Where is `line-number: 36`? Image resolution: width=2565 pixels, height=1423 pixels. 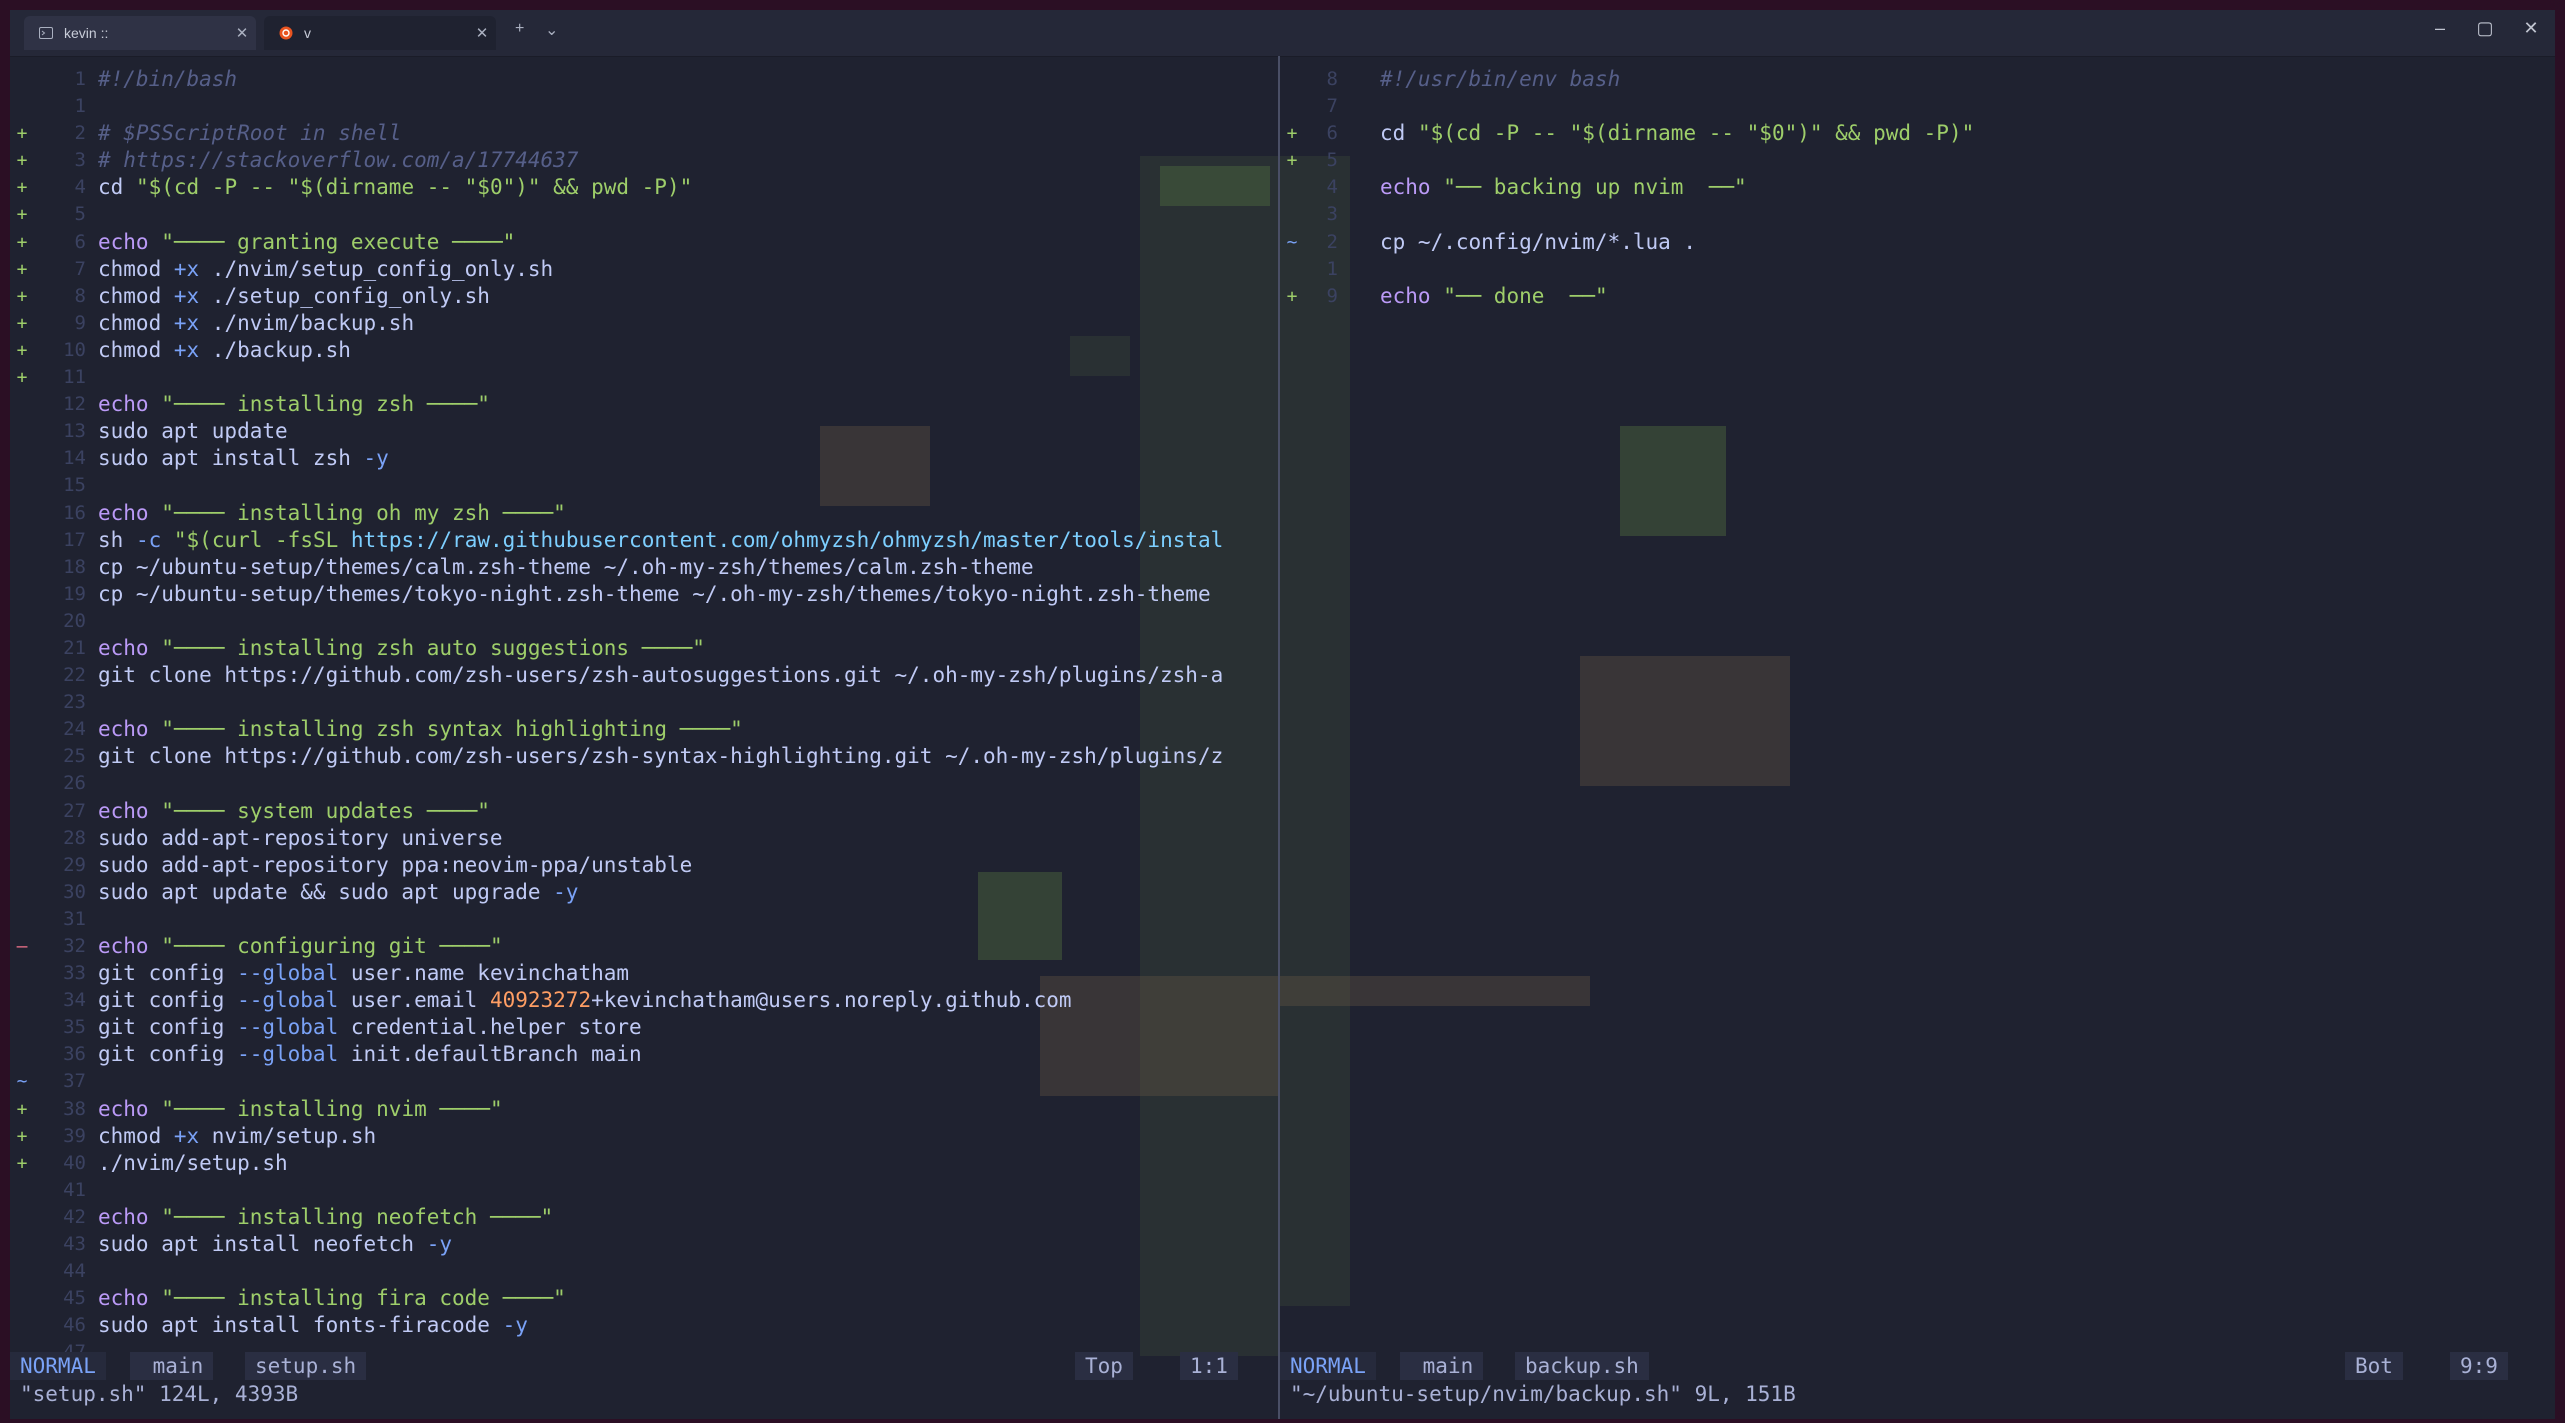 line-number: 36 is located at coordinates (74, 1054).